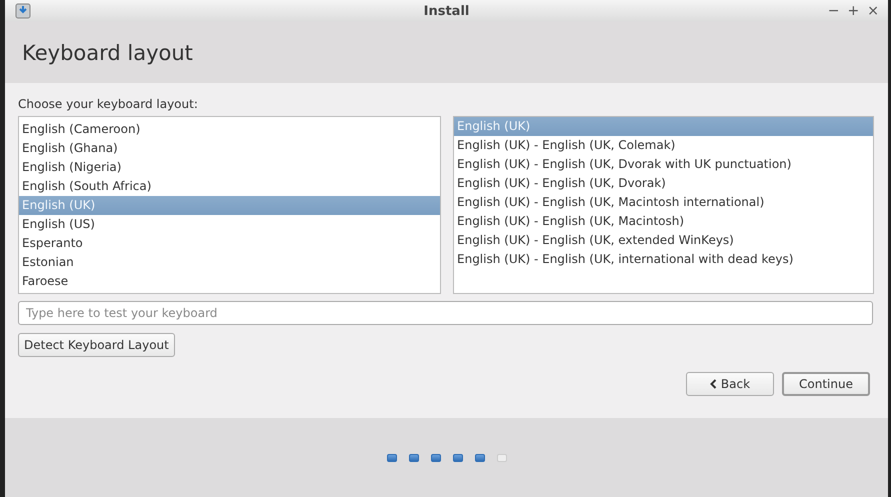  What do you see at coordinates (663, 202) in the screenshot?
I see `variant-item: English (UK) - English (UK, Macintosh international)` at bounding box center [663, 202].